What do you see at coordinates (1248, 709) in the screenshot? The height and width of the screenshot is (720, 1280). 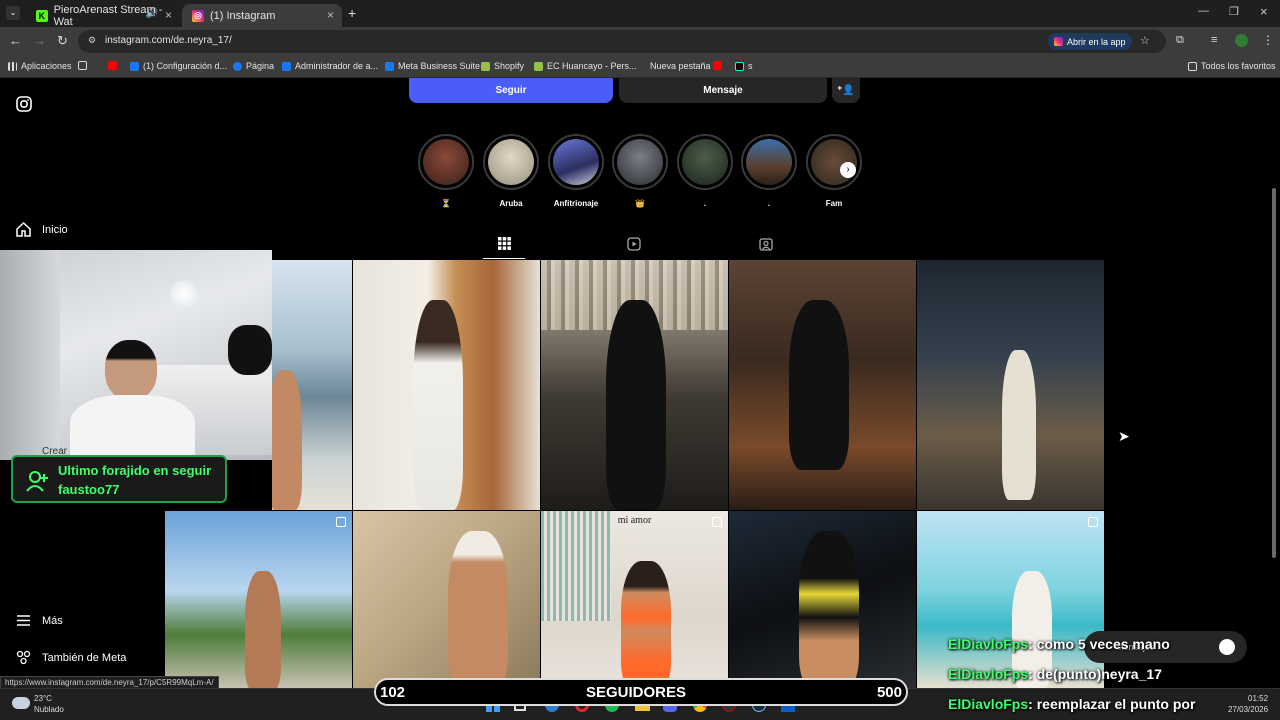 I see `clock-date: 27/03/2026` at bounding box center [1248, 709].